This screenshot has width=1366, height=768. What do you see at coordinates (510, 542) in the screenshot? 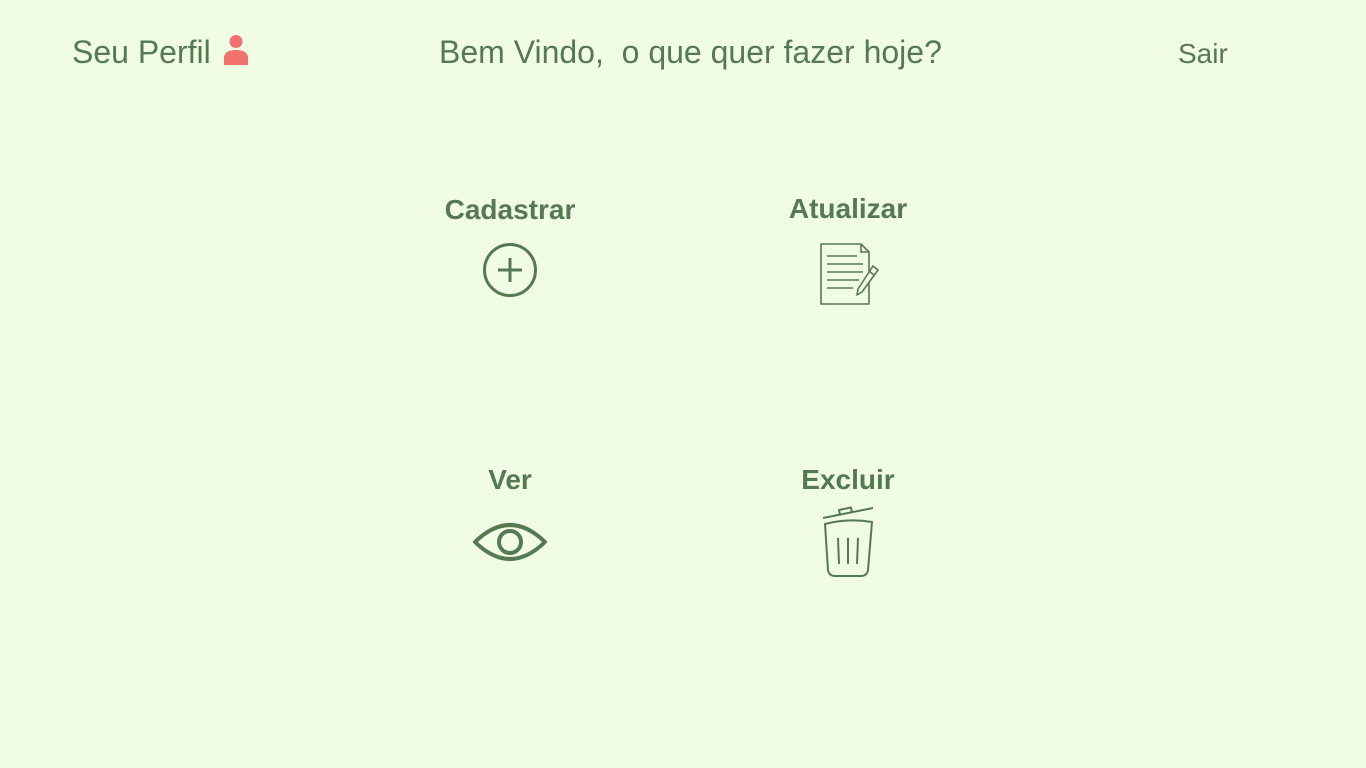
I see `eye-icon` at bounding box center [510, 542].